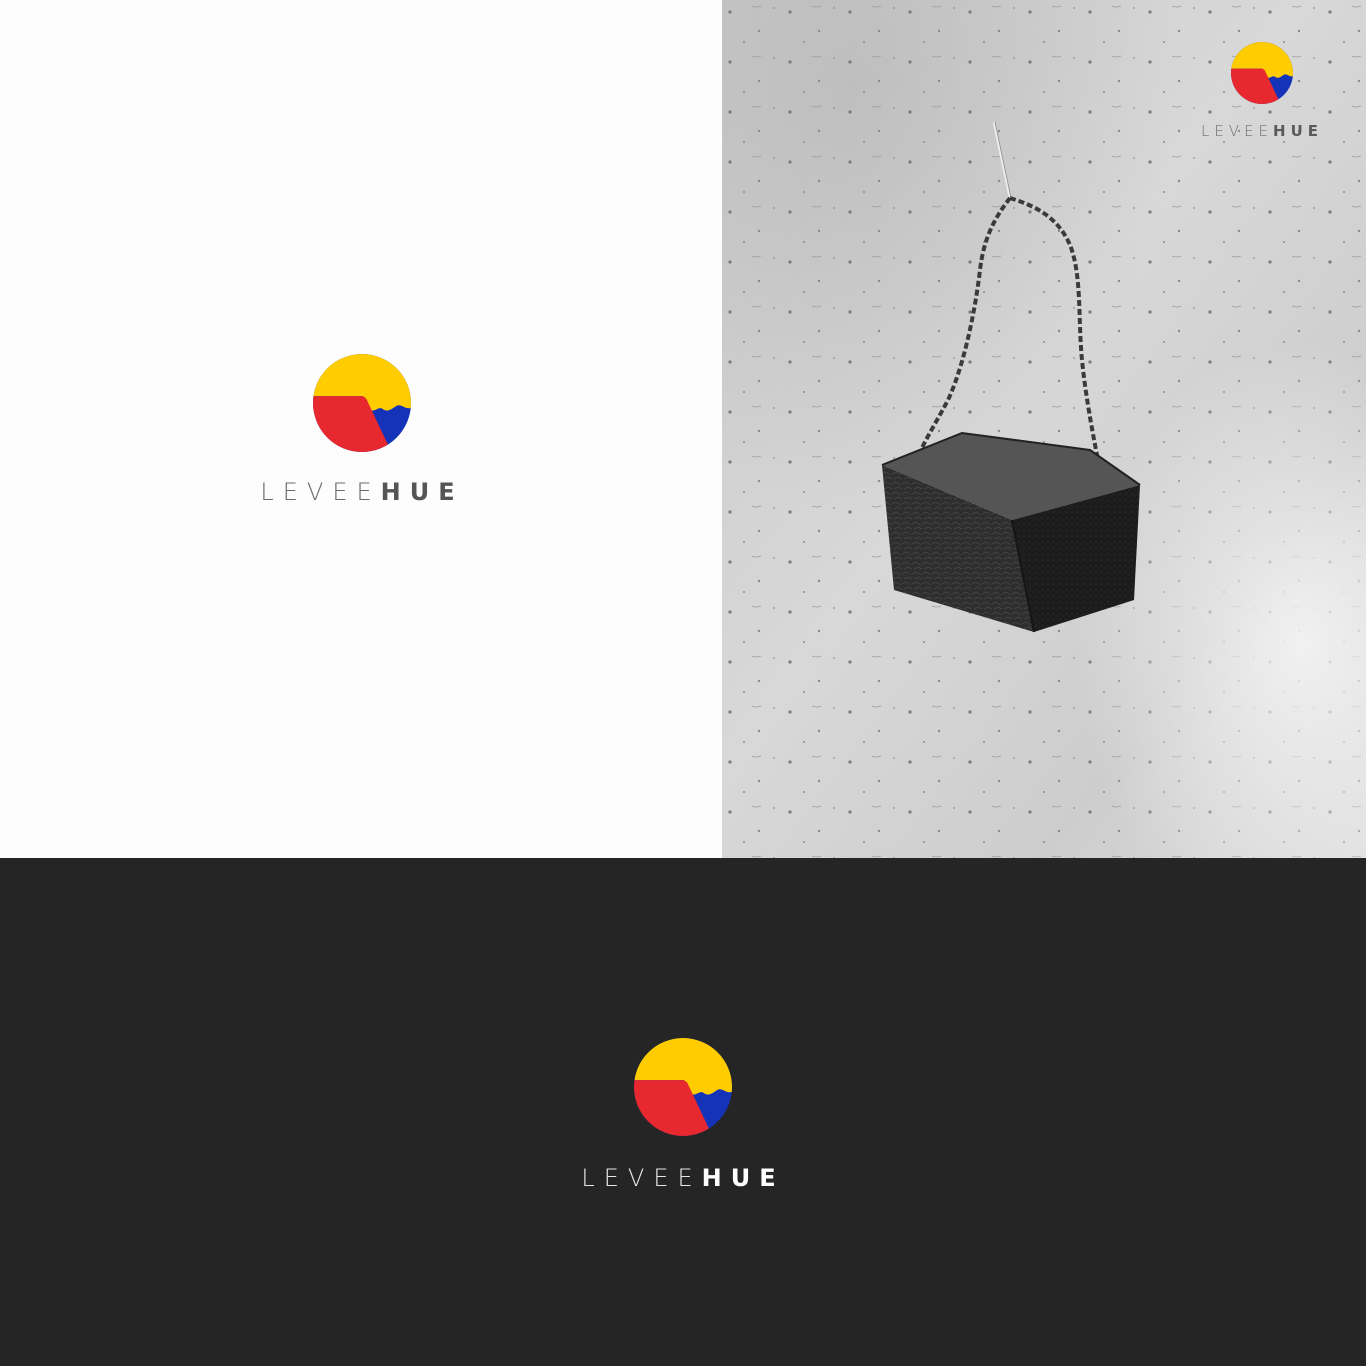 Image resolution: width=1366 pixels, height=1366 pixels. I want to click on logo-photo-overlay: LEVEEHUE, so click(1262, 91).